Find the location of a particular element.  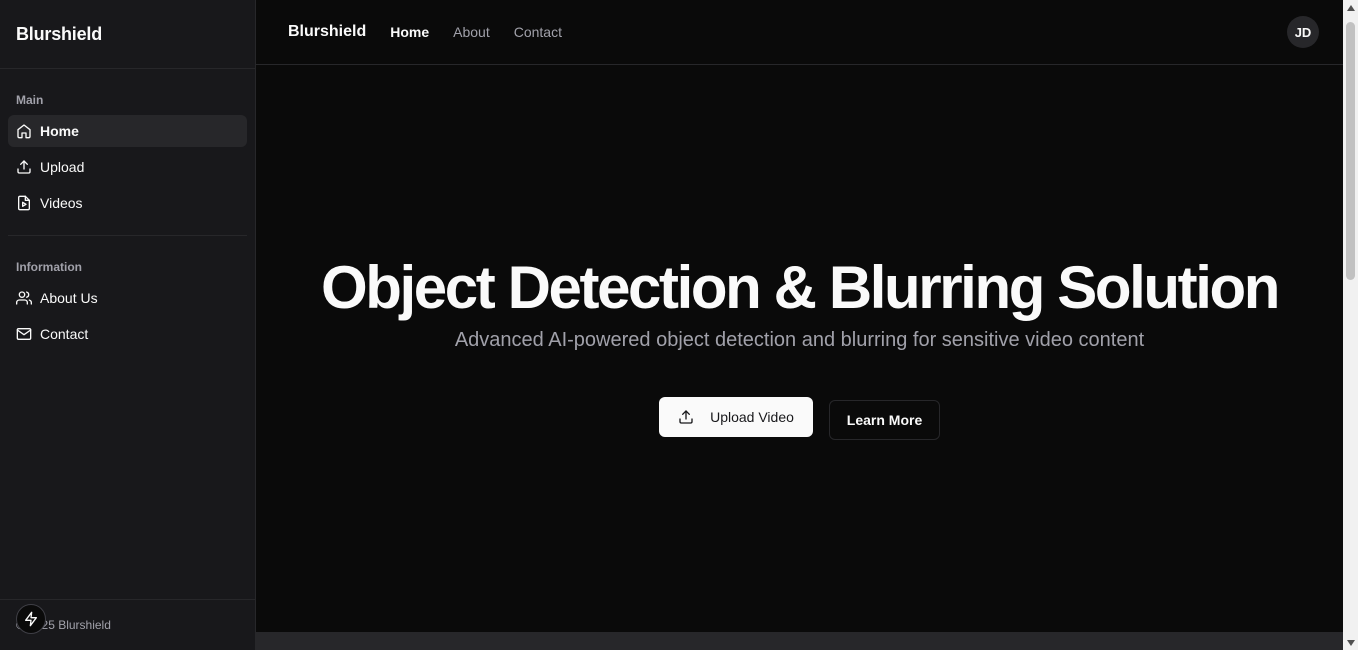

sidebar-item-about-us: About Us is located at coordinates (127, 298).